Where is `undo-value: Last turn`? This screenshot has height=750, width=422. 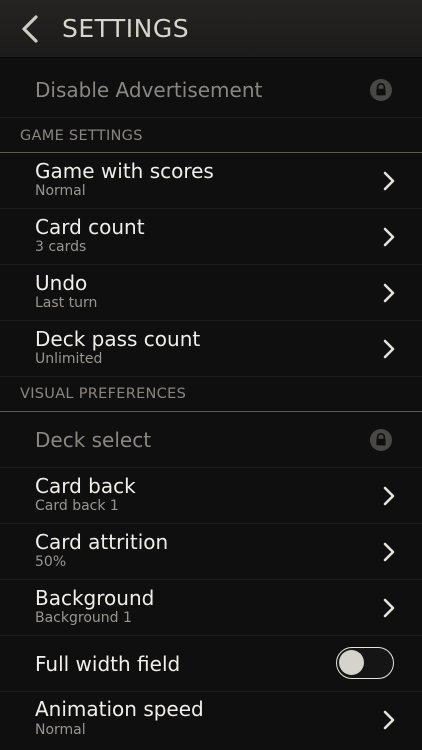 undo-value: Last turn is located at coordinates (66, 303).